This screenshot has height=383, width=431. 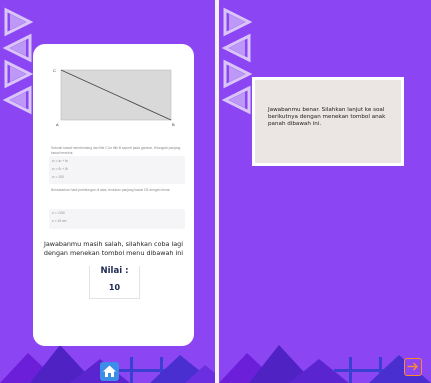 I want to click on next-button, so click(x=413, y=367).